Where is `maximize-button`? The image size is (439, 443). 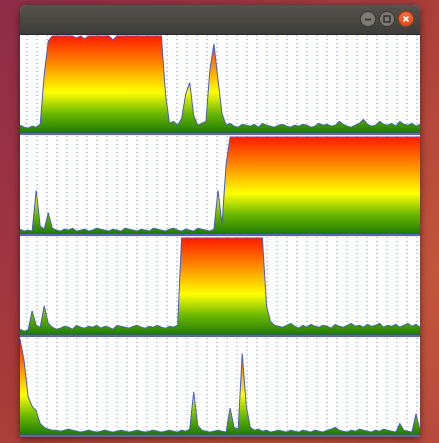
maximize-button is located at coordinates (387, 19).